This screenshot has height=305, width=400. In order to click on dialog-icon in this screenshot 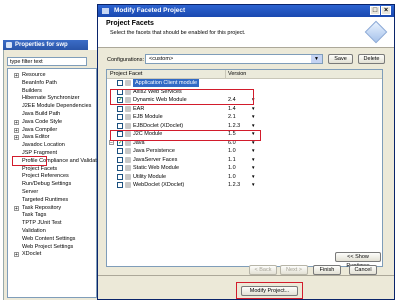, I will do `click(105, 11)`.